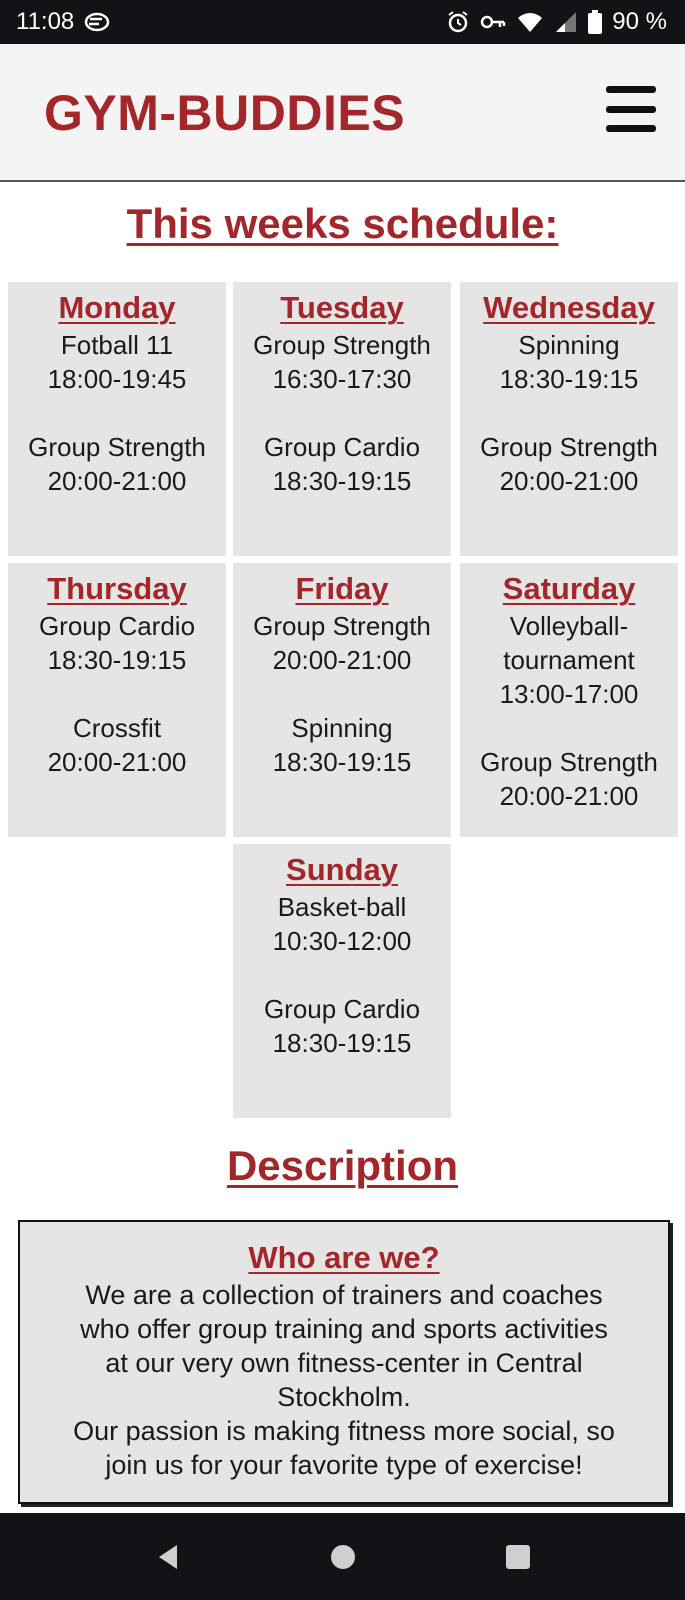 The height and width of the screenshot is (1600, 685). I want to click on back-icon, so click(168, 1557).